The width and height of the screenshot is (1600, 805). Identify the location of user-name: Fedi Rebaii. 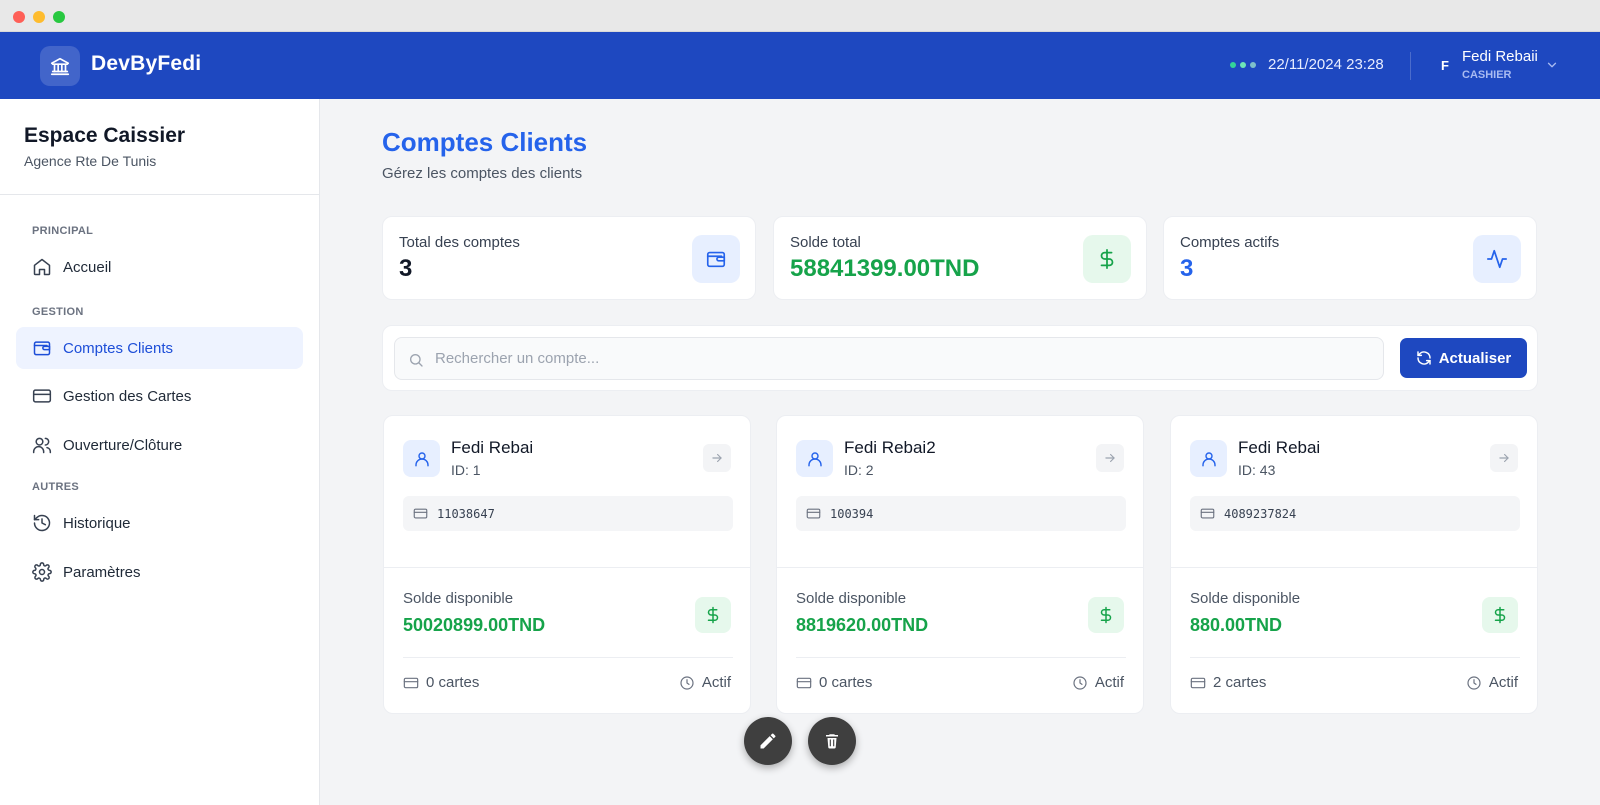
(1500, 56).